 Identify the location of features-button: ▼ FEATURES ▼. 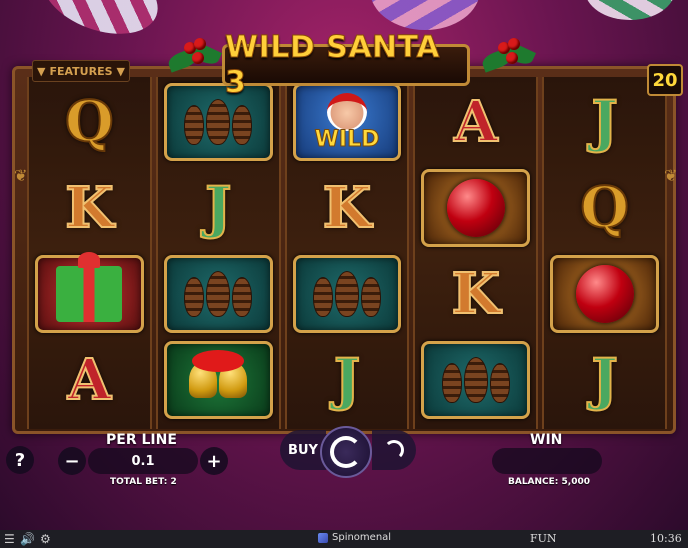
(81, 71).